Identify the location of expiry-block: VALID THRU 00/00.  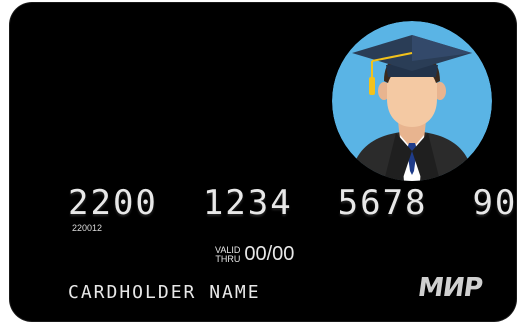
(254, 254).